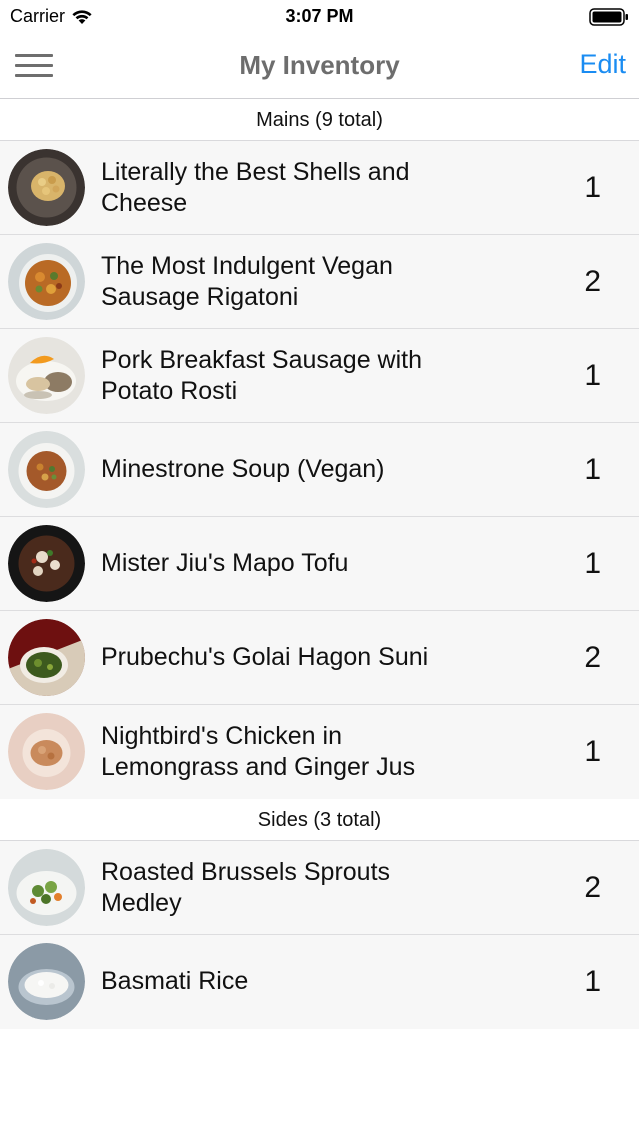 The width and height of the screenshot is (639, 1136). Describe the element at coordinates (46, 981) in the screenshot. I see `dish-photo-basmati-rice` at that location.